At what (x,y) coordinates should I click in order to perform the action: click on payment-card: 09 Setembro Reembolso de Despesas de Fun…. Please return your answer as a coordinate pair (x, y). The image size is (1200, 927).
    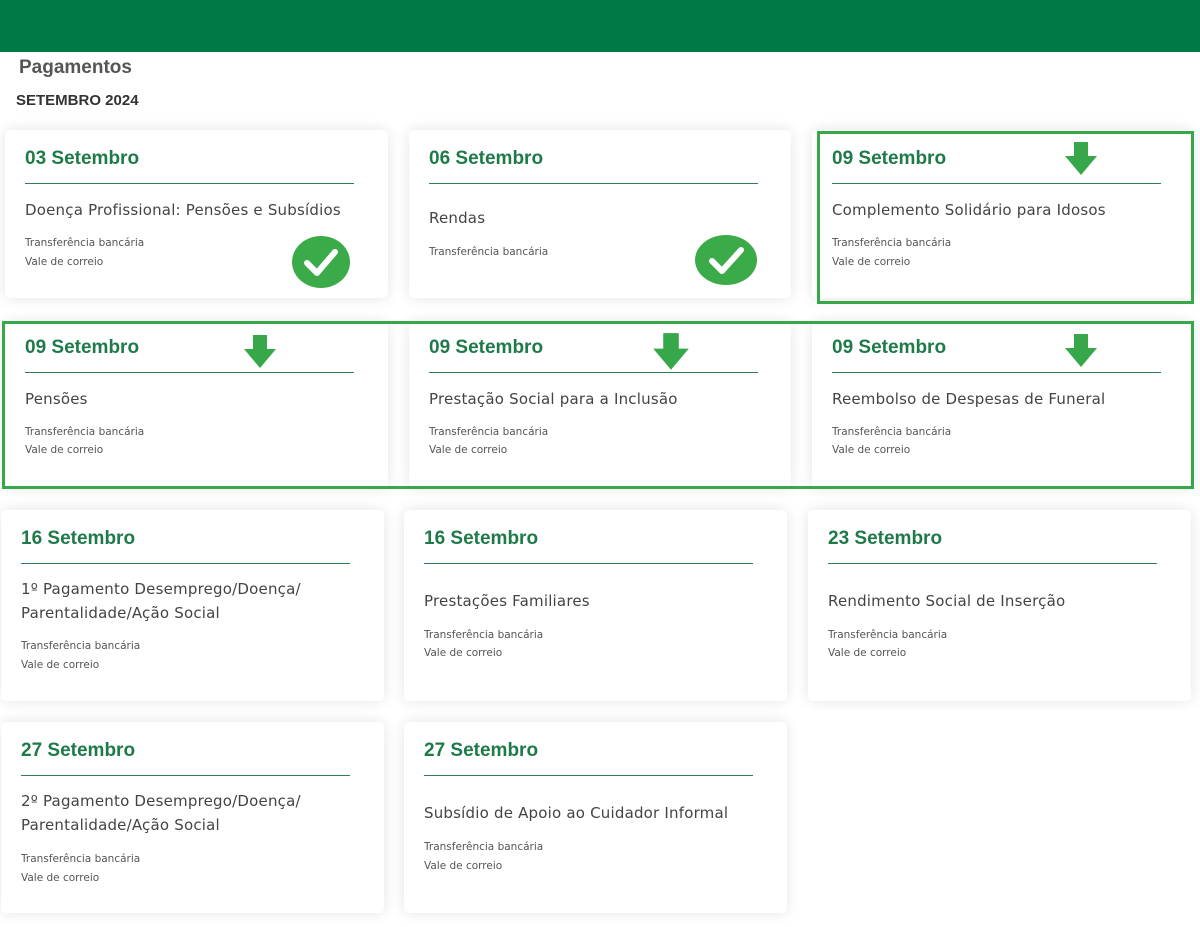
    Looking at the image, I should click on (1003, 405).